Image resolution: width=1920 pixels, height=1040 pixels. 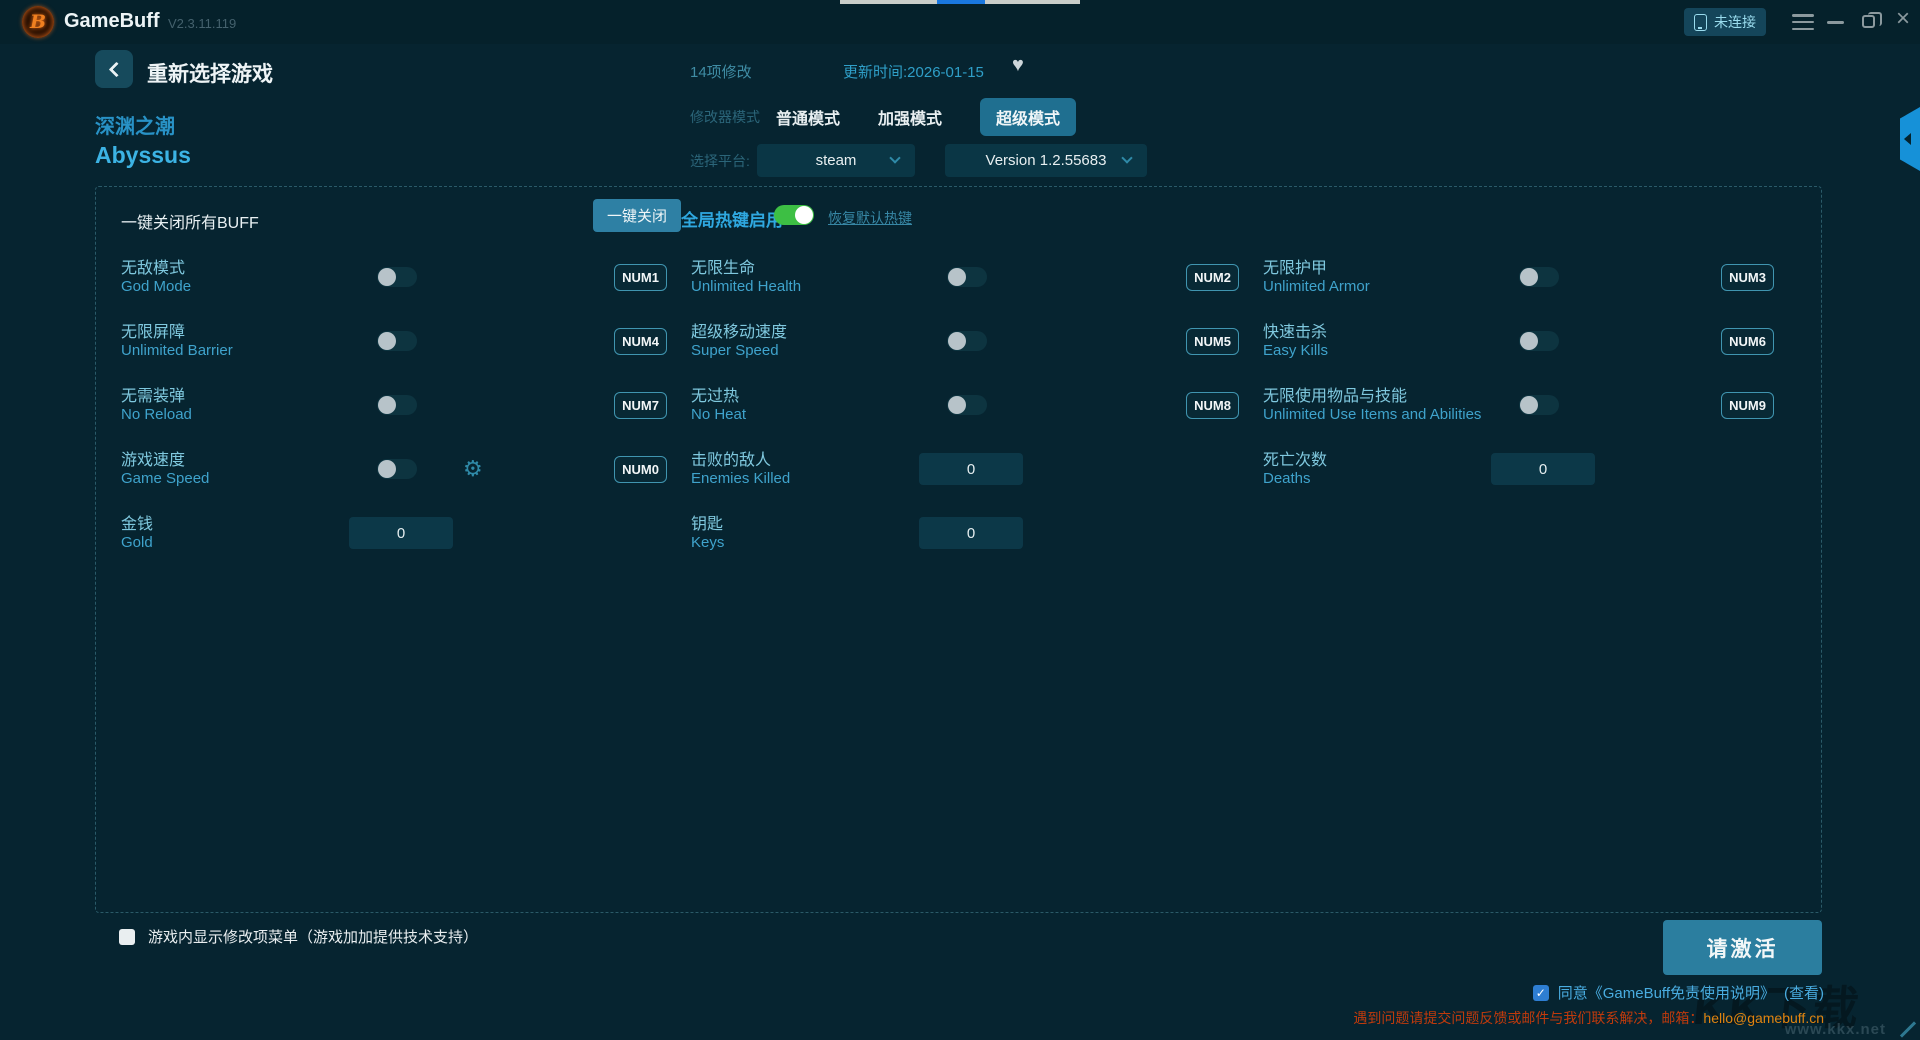 I want to click on close-all-label: 一键关闭所有BUFF, so click(x=190, y=223).